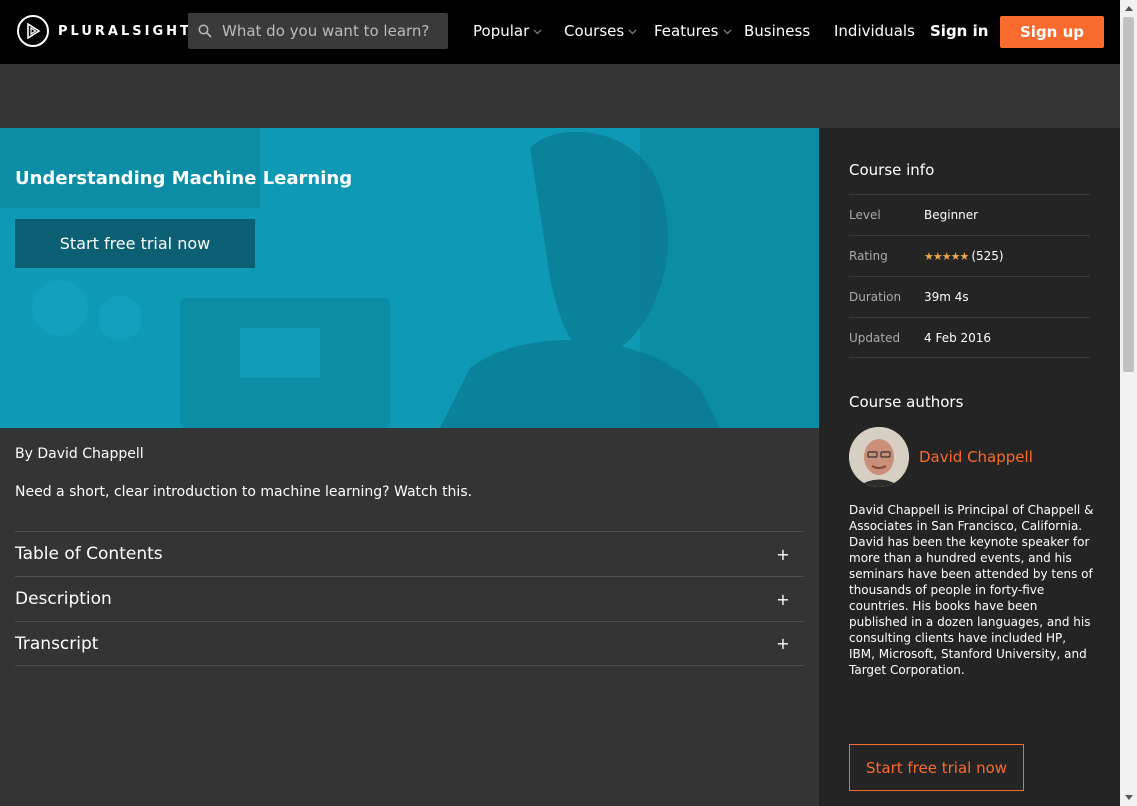 The width and height of the screenshot is (1137, 806). Describe the element at coordinates (332, 31) in the screenshot. I see `search-input` at that location.